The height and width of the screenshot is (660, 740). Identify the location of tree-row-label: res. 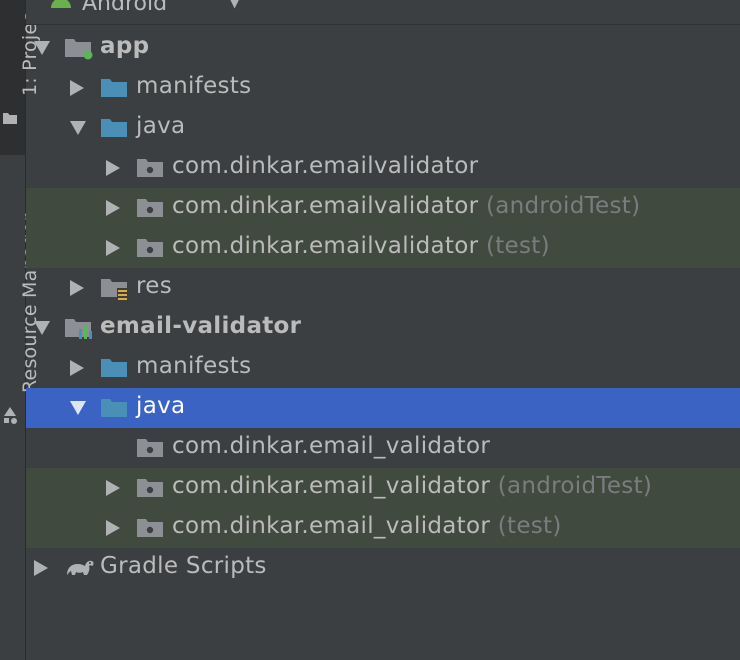
(154, 286).